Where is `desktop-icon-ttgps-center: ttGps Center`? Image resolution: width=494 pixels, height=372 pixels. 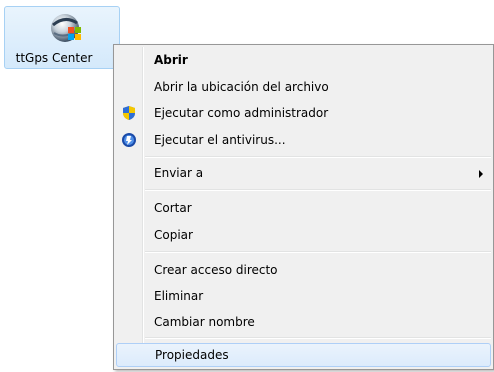
desktop-icon-ttgps-center: ttGps Center is located at coordinates (62, 37).